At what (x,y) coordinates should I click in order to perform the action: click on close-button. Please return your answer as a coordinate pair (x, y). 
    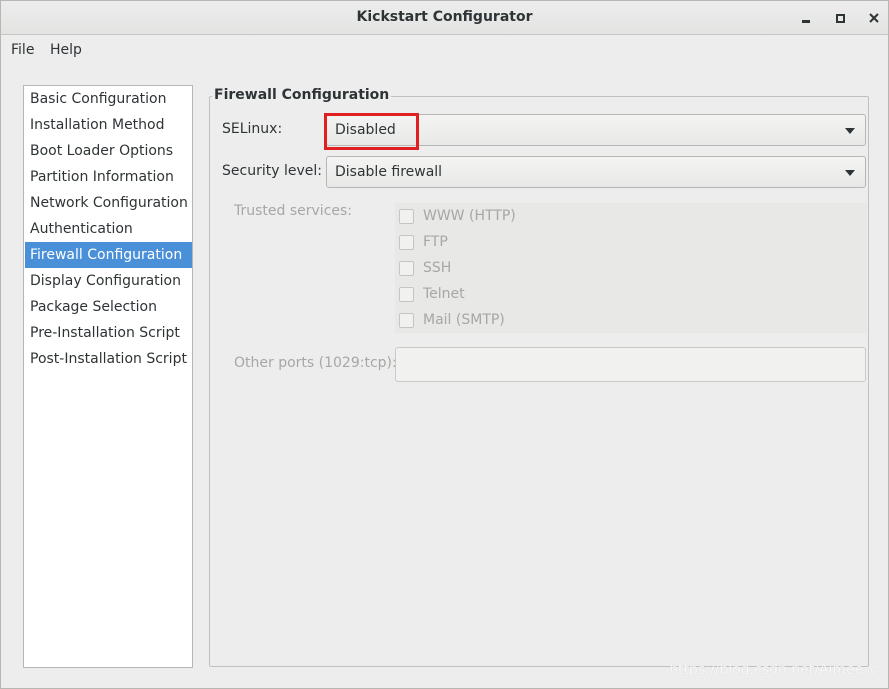
    Looking at the image, I should click on (874, 18).